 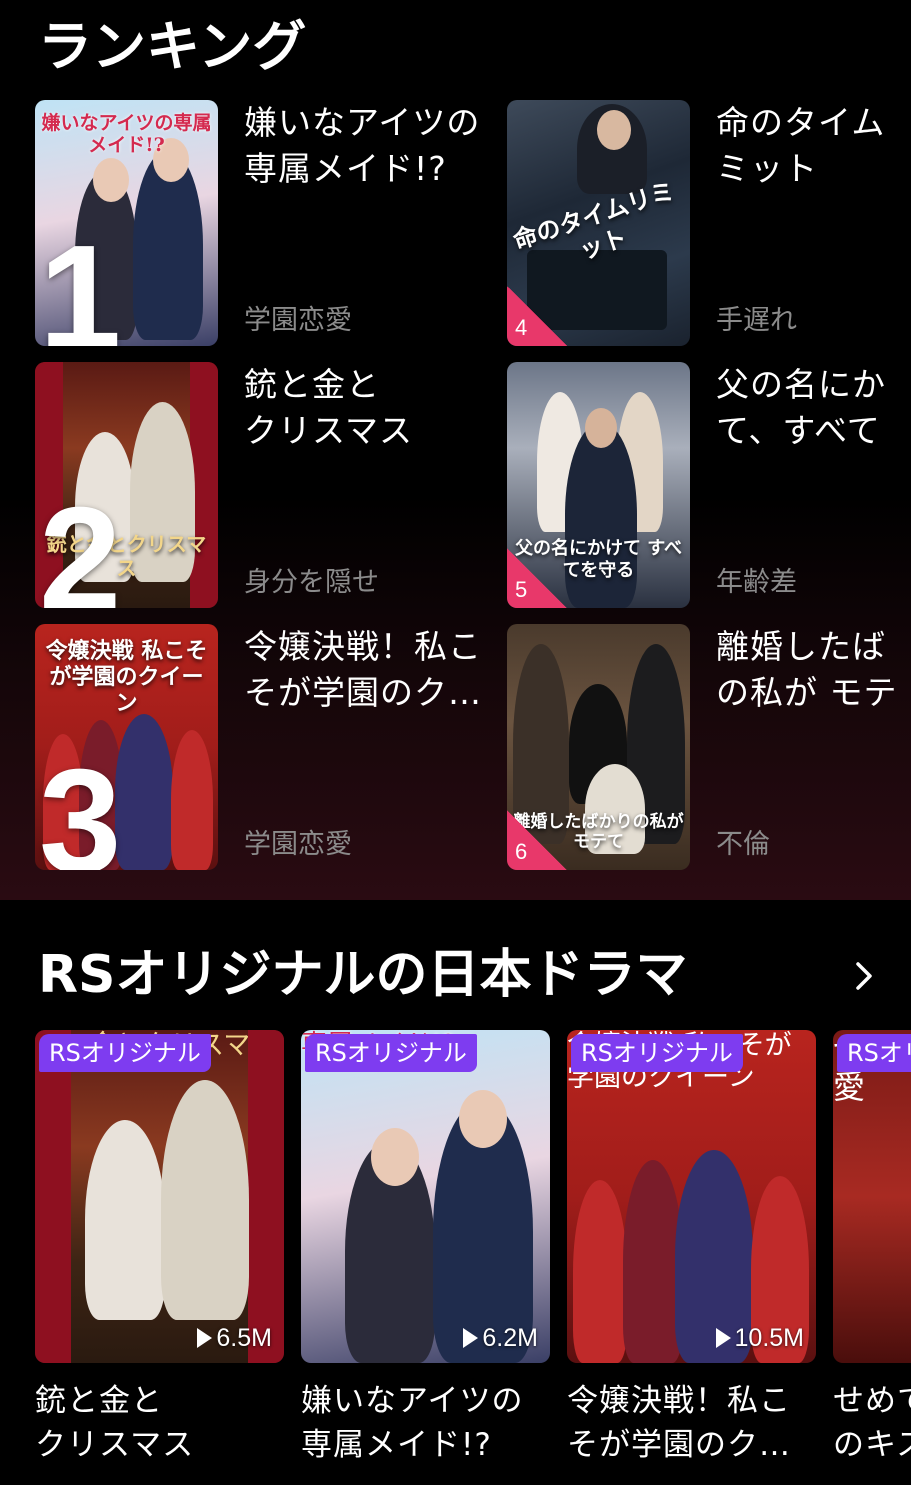 I want to click on ranking-item-4: 命のタイムリミット 4 命のタイム ミット 手遅れ, so click(x=709, y=223).